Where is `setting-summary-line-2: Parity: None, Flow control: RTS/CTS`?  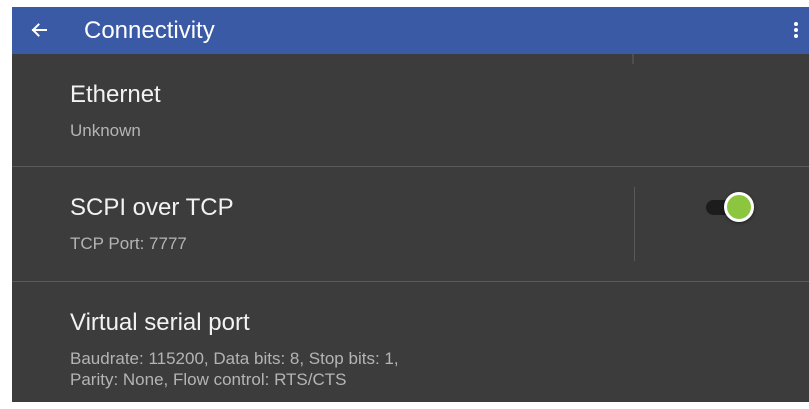 setting-summary-line-2: Parity: None, Flow control: RTS/CTS is located at coordinates (208, 379).